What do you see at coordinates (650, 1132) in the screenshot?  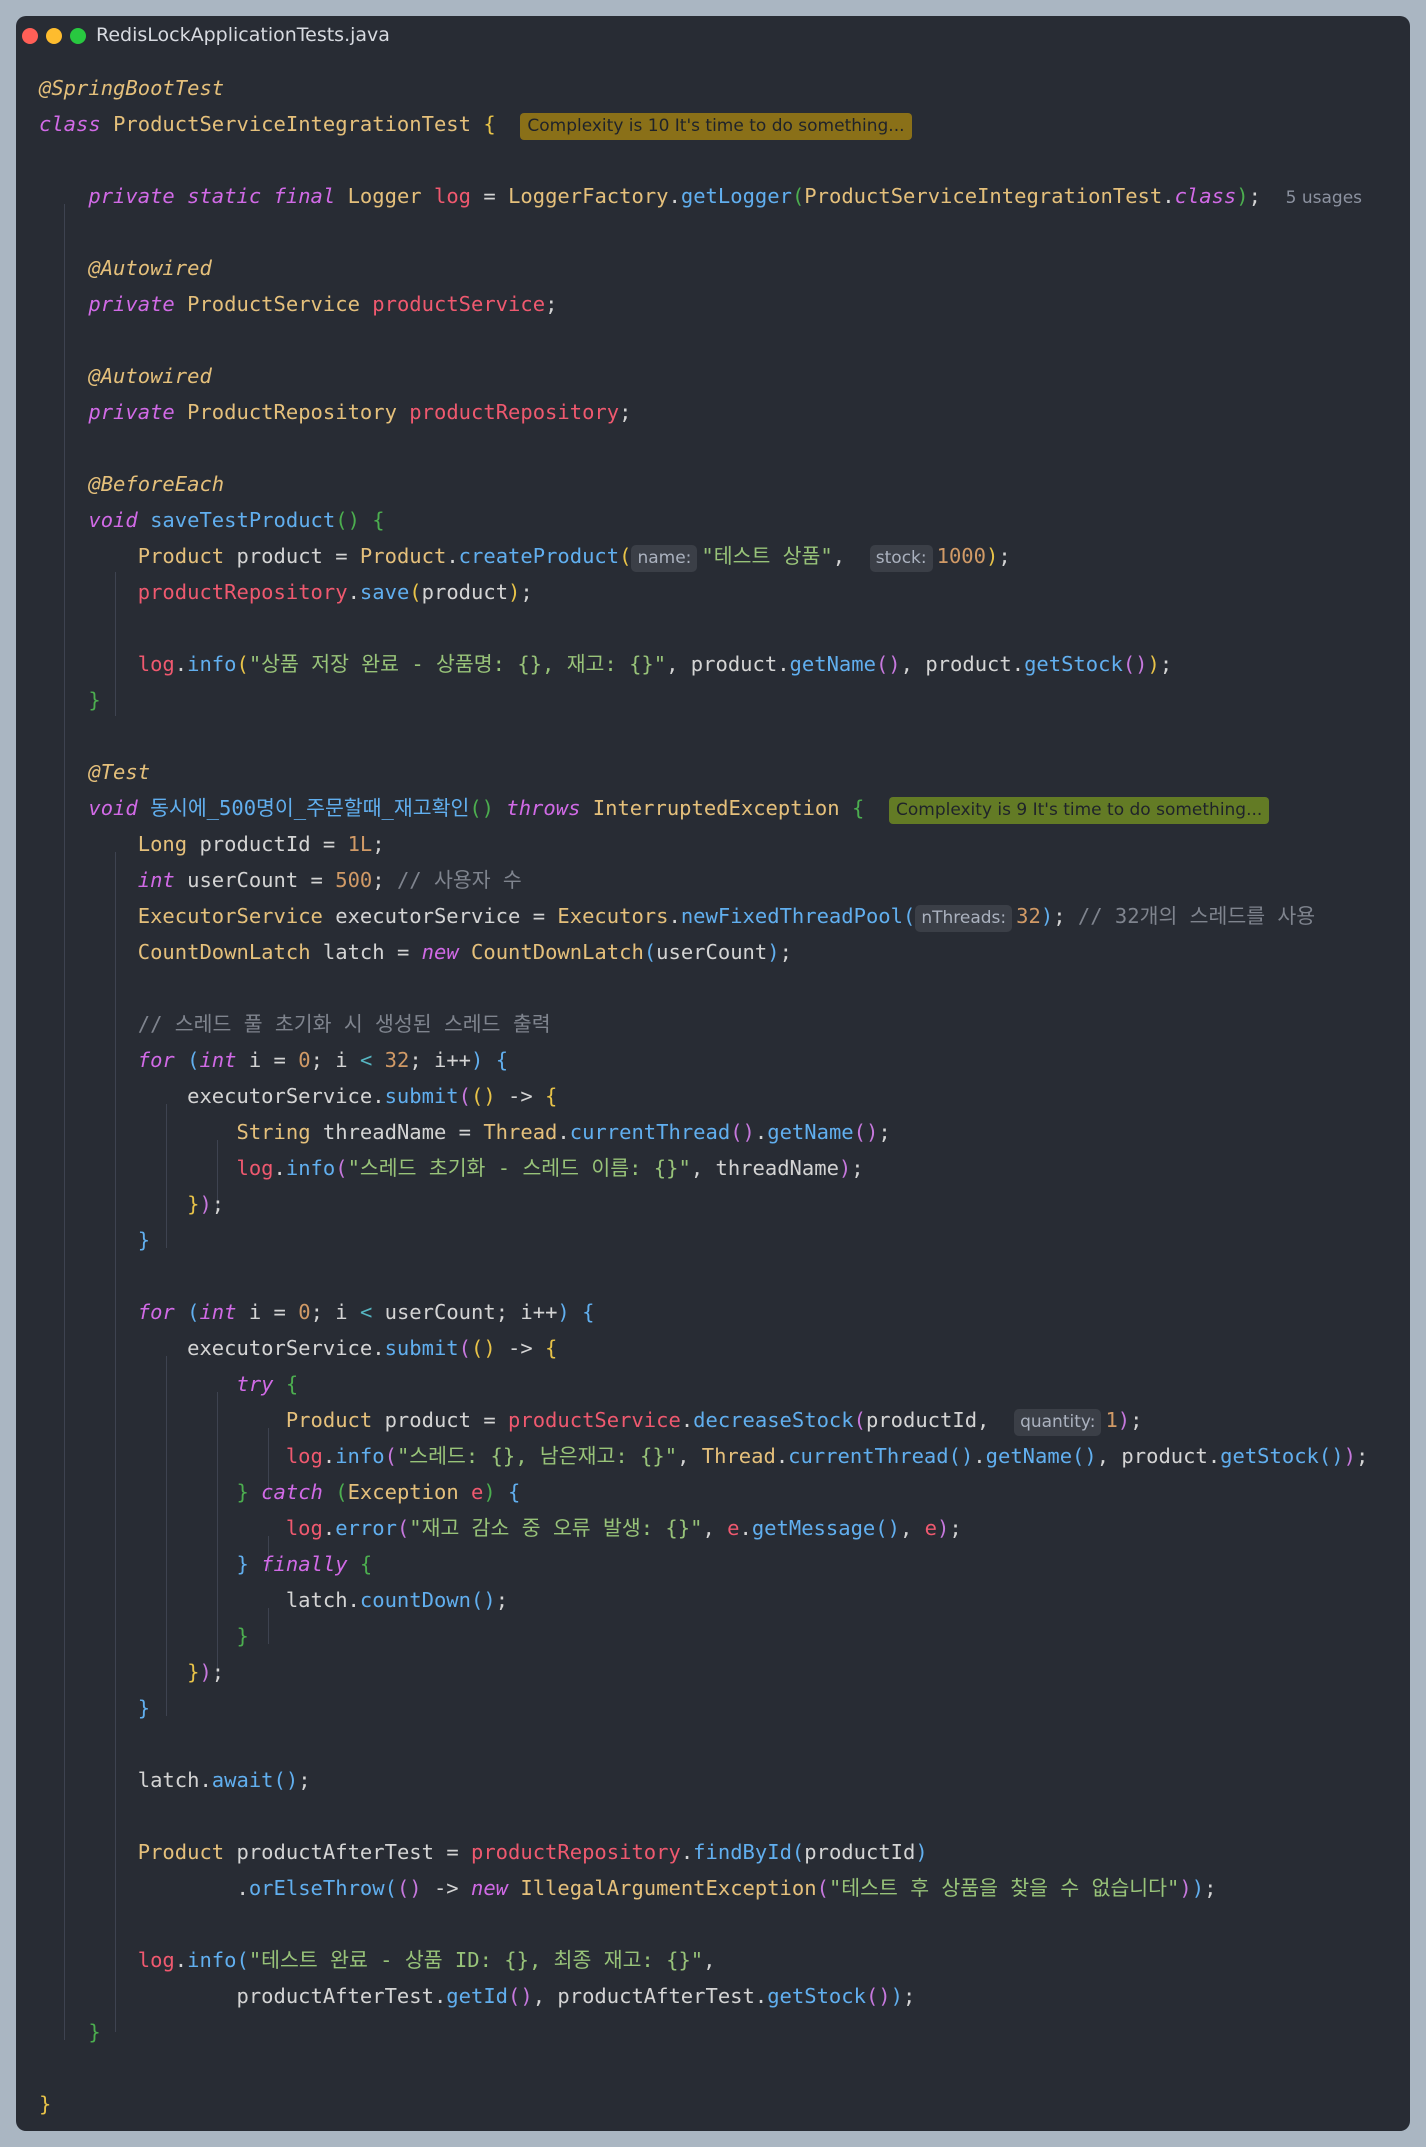 I see `code-token: currentThread` at bounding box center [650, 1132].